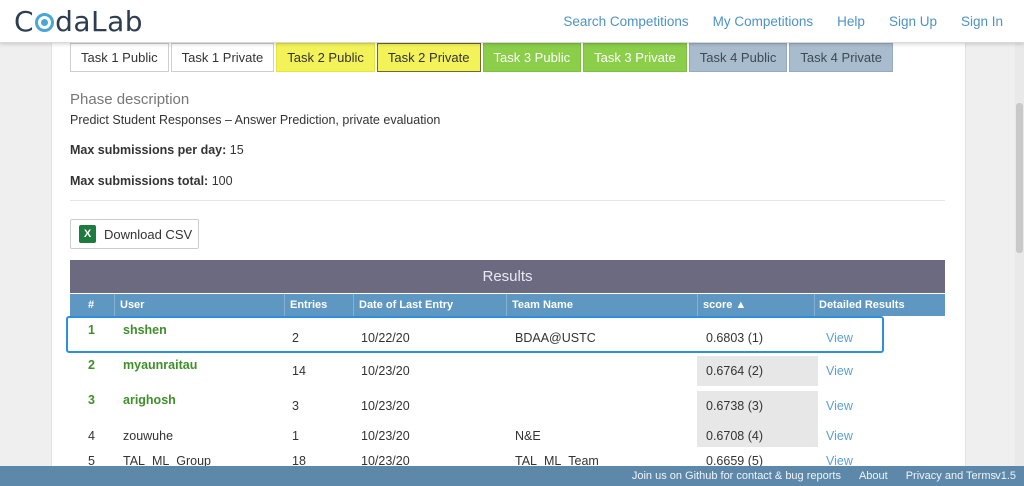  I want to click on codalab-logo: CdaLab, so click(78, 21).